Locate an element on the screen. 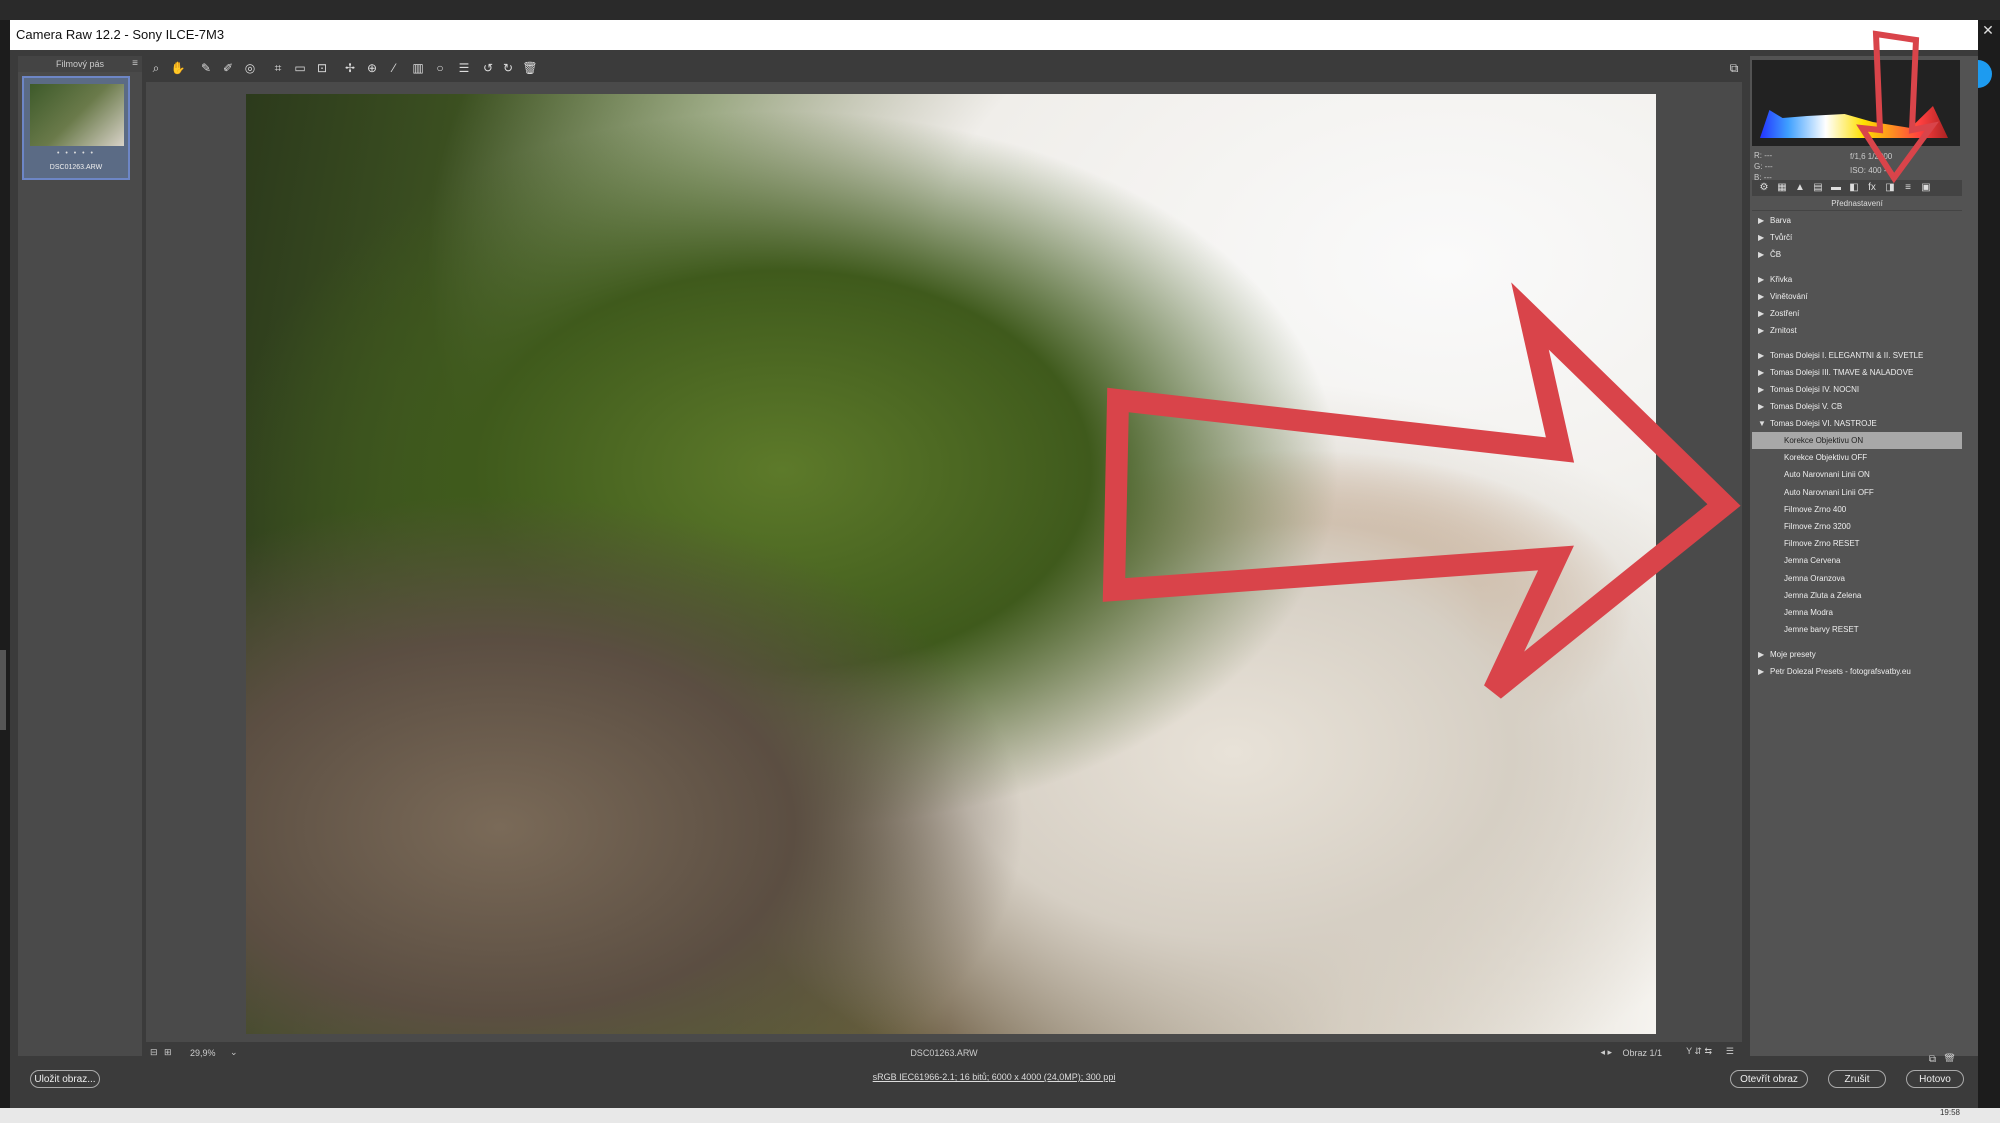 The image size is (2000, 1123). down-pointing-annotation-arrow is located at coordinates (1897, 107).